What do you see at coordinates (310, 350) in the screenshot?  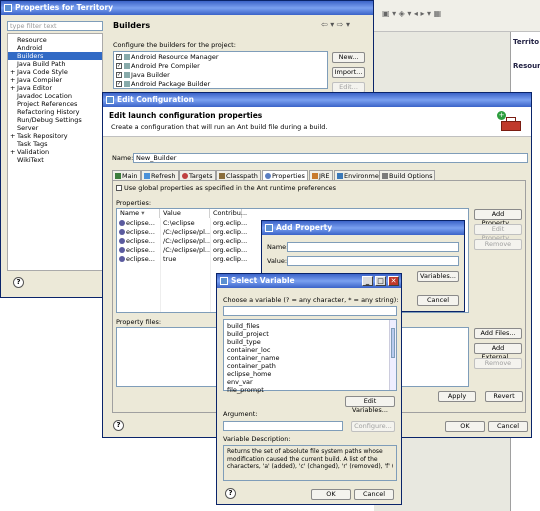 I see `variable-item: container_loc` at bounding box center [310, 350].